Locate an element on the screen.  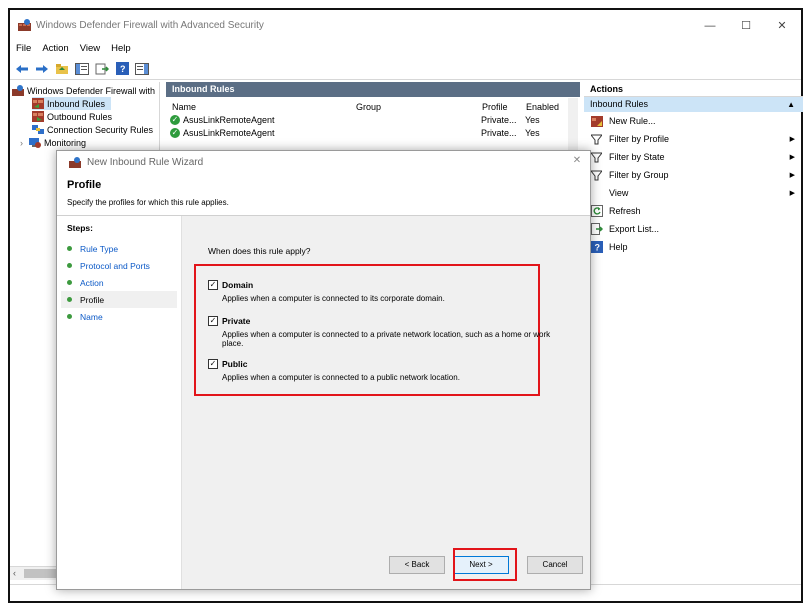
tree-root-label: Windows Defender Firewall with is located at coordinates (91, 90).